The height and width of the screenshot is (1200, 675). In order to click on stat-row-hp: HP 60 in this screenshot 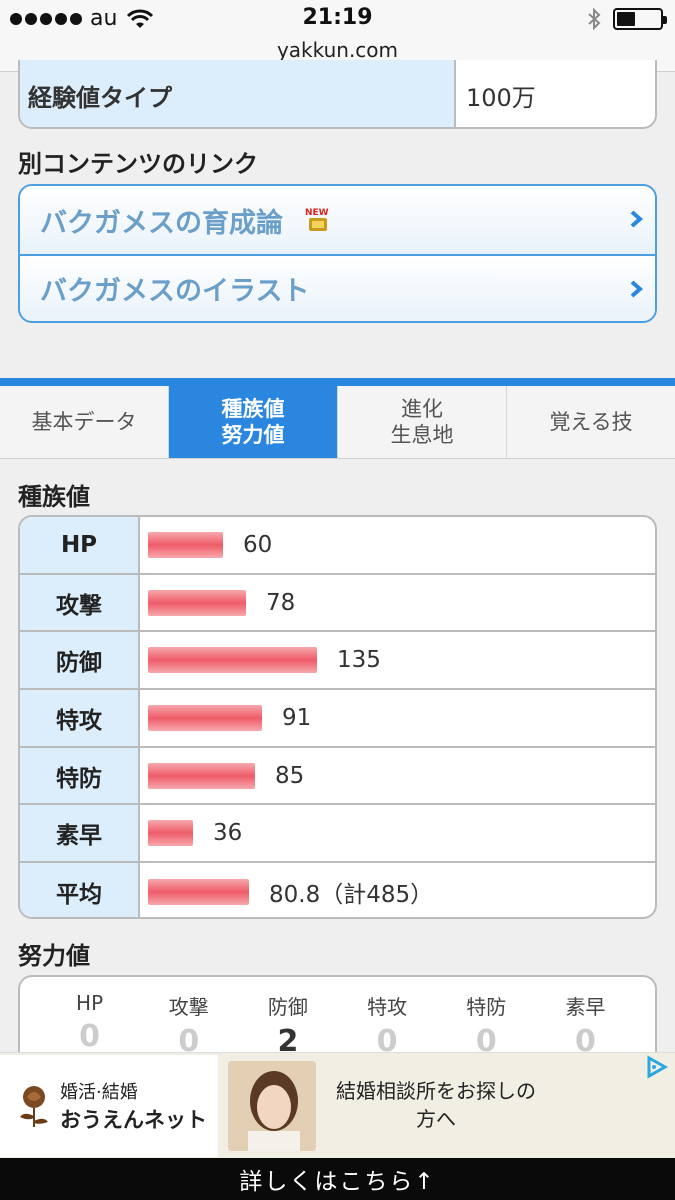, I will do `click(337, 546)`.